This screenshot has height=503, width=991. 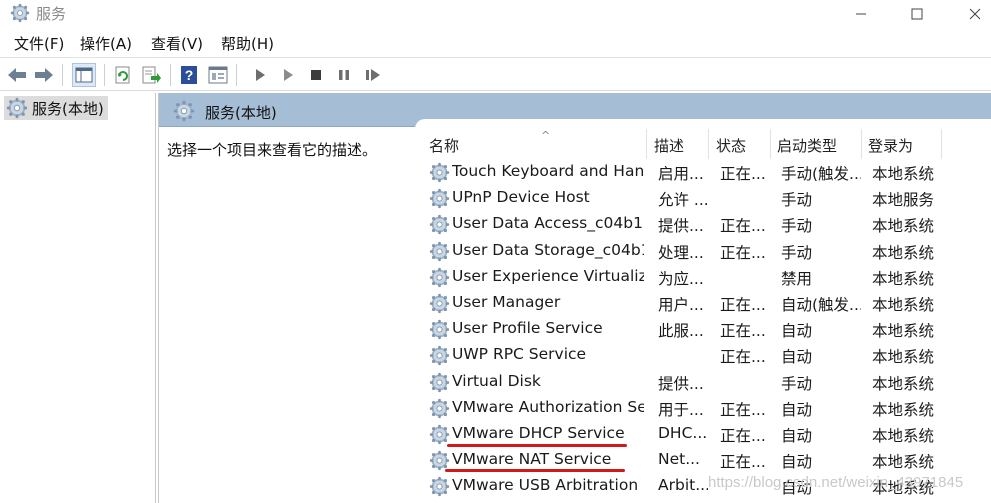 I want to click on table-row: User Manager 用户... 正在... 自动(触发... 本地系统, so click(x=703, y=303).